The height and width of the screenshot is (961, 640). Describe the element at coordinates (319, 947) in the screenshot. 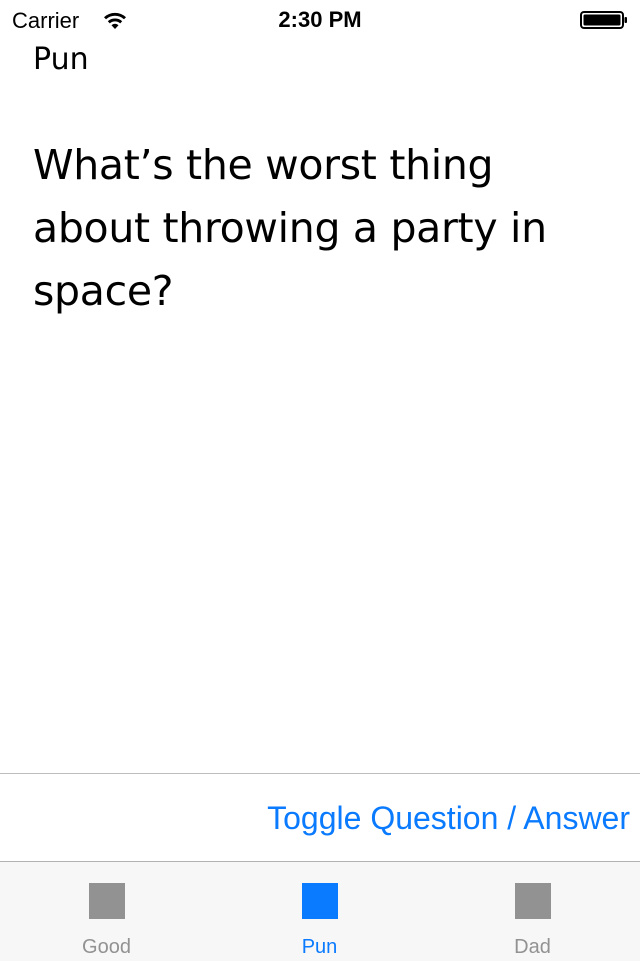

I see `tab-label: Pun` at that location.